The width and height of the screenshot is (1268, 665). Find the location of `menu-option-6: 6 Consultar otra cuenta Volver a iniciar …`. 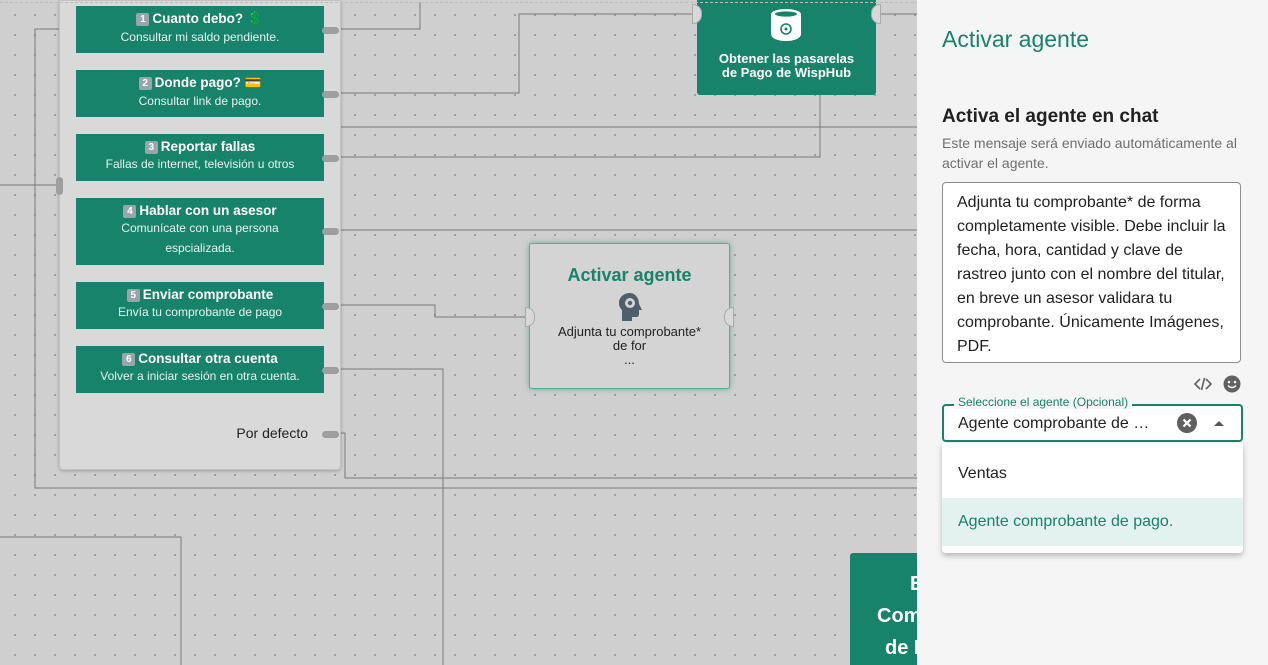

menu-option-6: 6 Consultar otra cuenta Volver a iniciar … is located at coordinates (200, 369).